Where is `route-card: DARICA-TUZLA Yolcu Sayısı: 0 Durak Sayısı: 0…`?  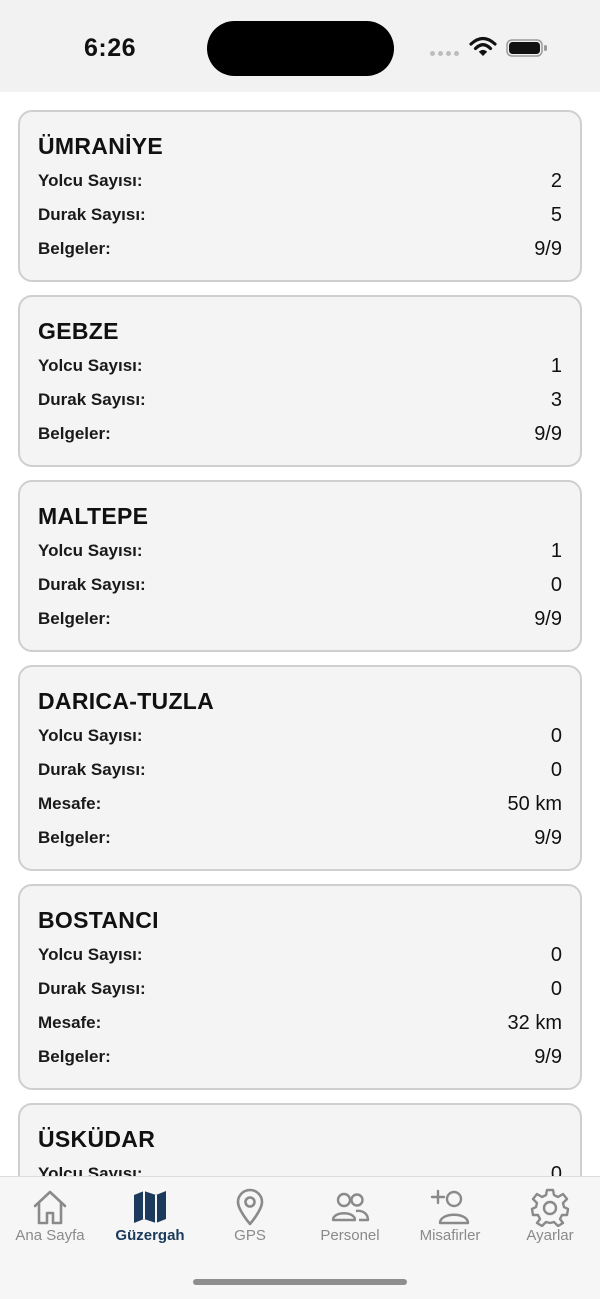 route-card: DARICA-TUZLA Yolcu Sayısı: 0 Durak Sayısı: 0… is located at coordinates (300, 768).